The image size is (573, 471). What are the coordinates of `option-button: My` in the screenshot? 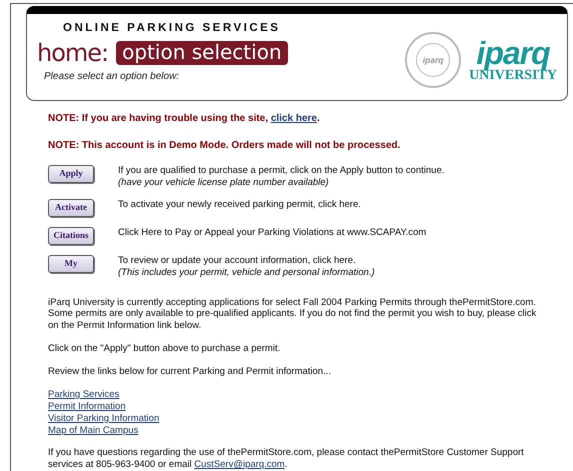 It's located at (71, 263).